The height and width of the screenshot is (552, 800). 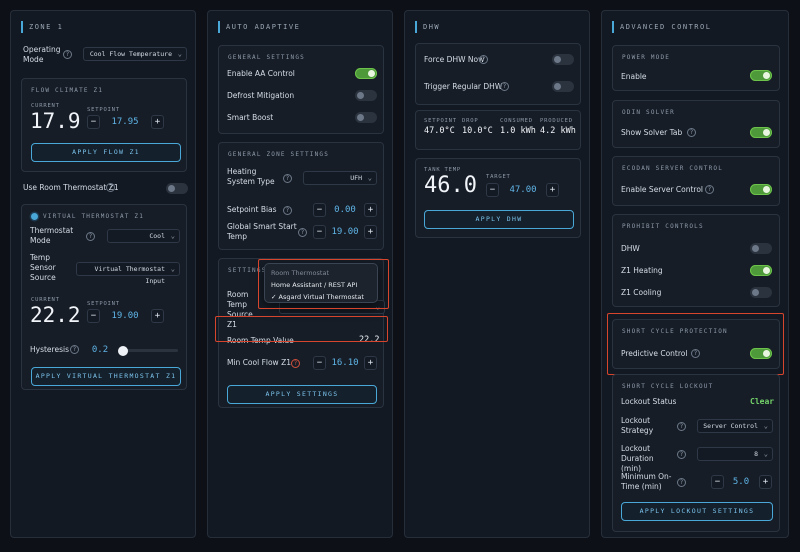 What do you see at coordinates (761, 132) in the screenshot?
I see `show-solver-toggle` at bounding box center [761, 132].